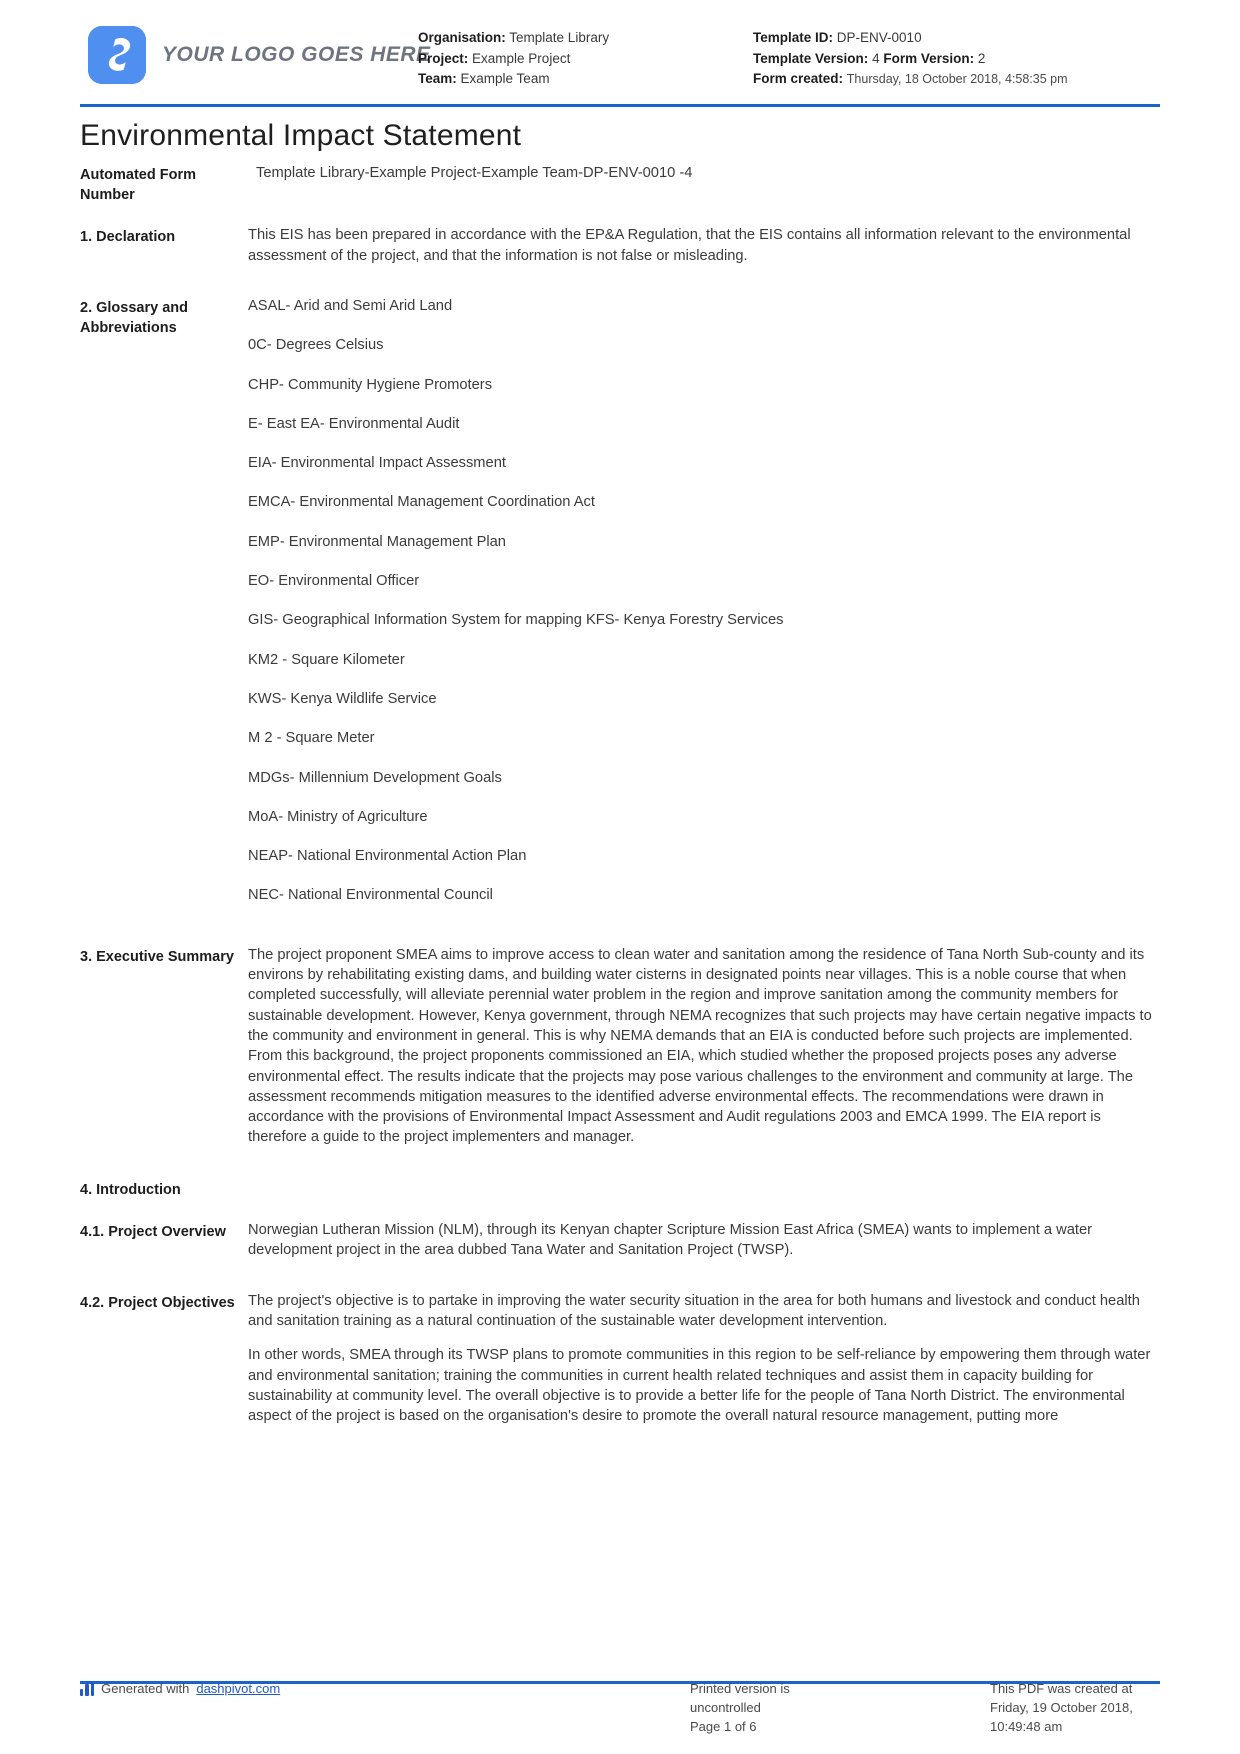  Describe the element at coordinates (620, 105) in the screenshot. I see `header-divider` at that location.